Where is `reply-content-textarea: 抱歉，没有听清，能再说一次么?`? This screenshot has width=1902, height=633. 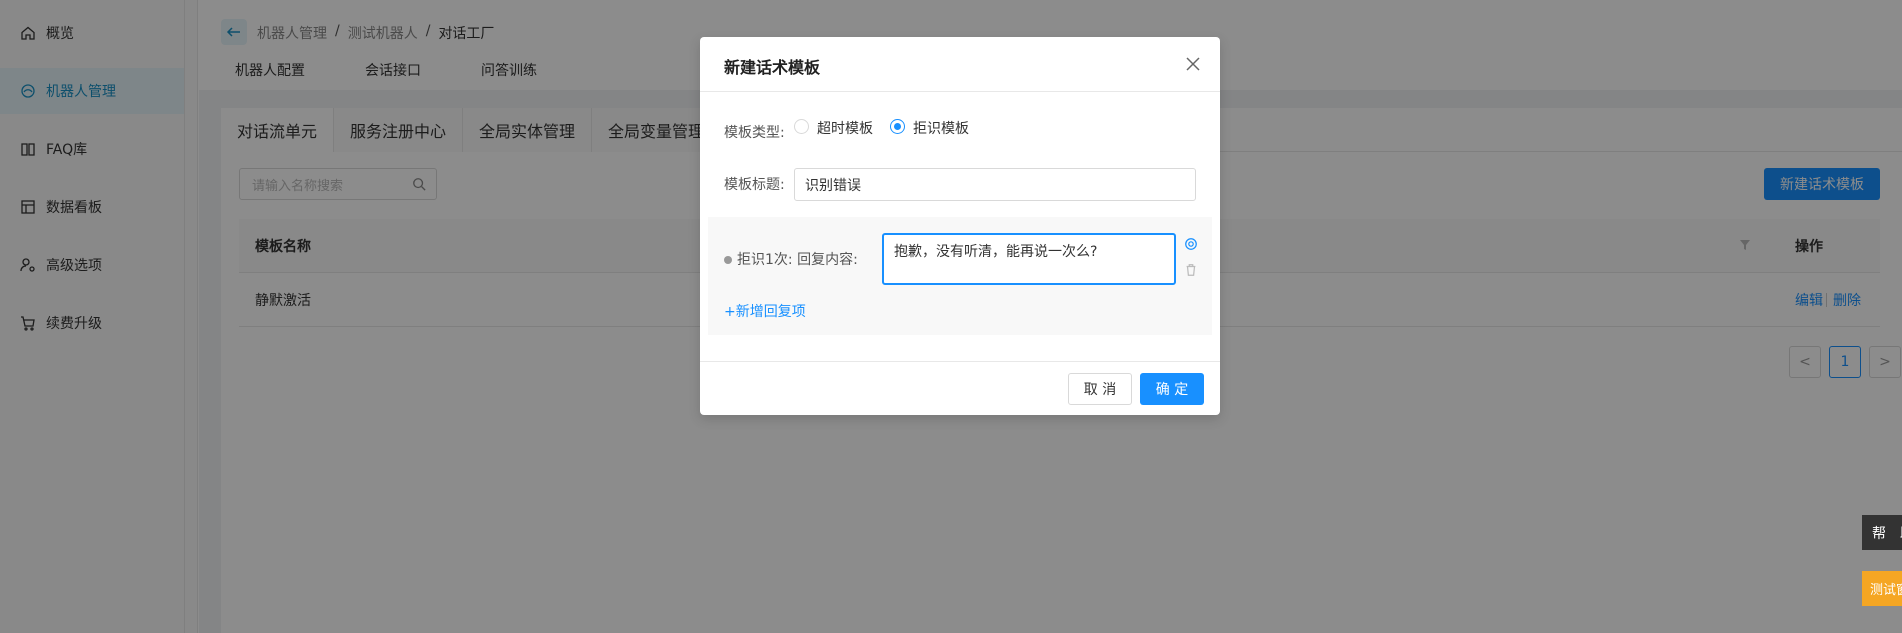
reply-content-textarea: 抱歉，没有听清，能再说一次么? is located at coordinates (1029, 259).